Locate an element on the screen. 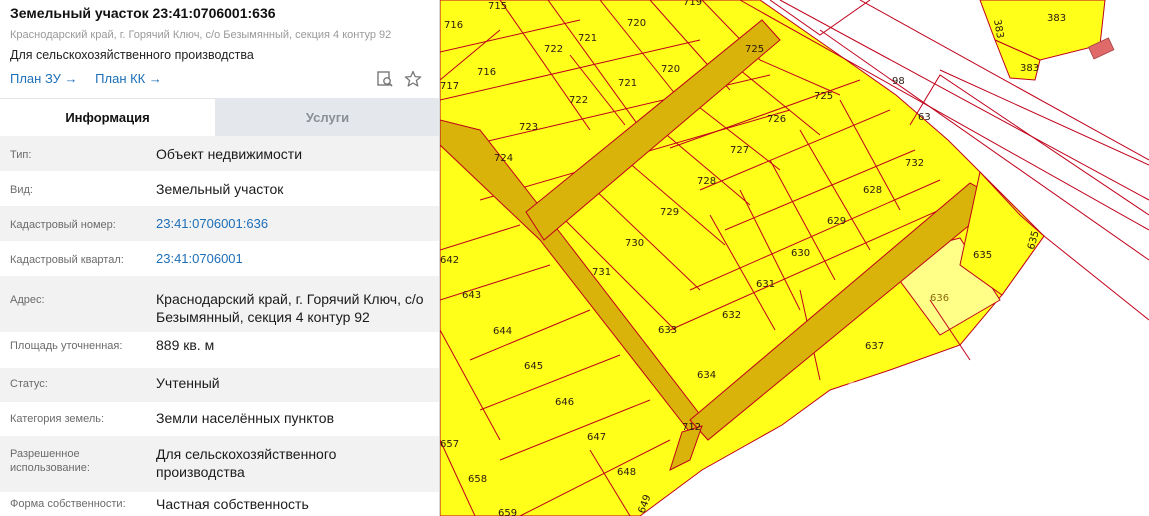 Image resolution: width=1149 pixels, height=516 pixels. parcel-label: 719 is located at coordinates (692, 4).